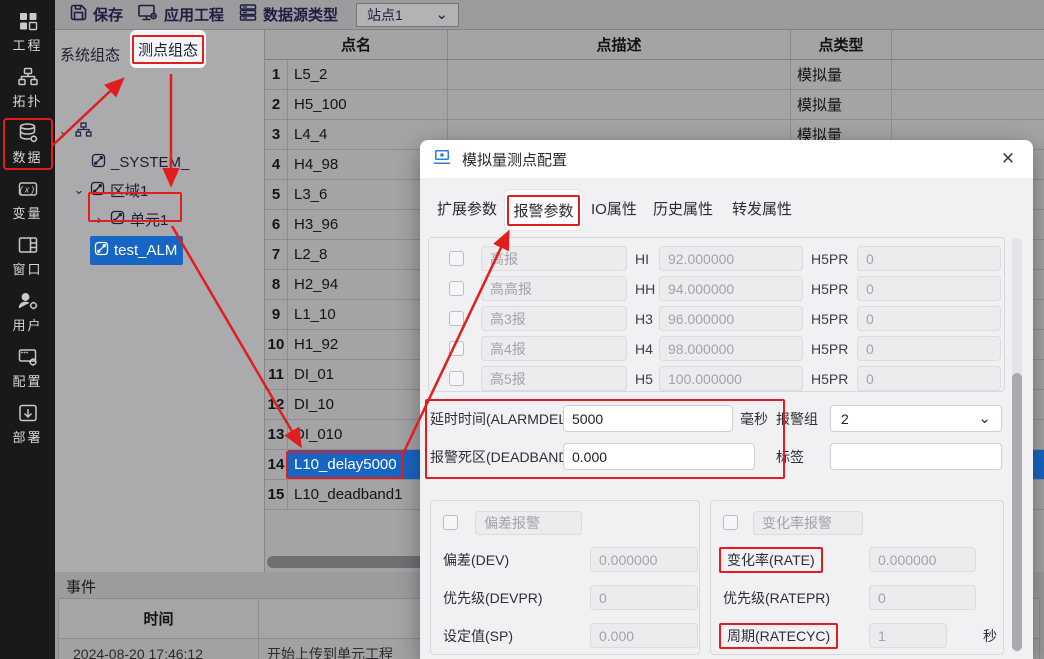 The height and width of the screenshot is (659, 1044). I want to click on tab-history-props: 历史属性, so click(683, 208).